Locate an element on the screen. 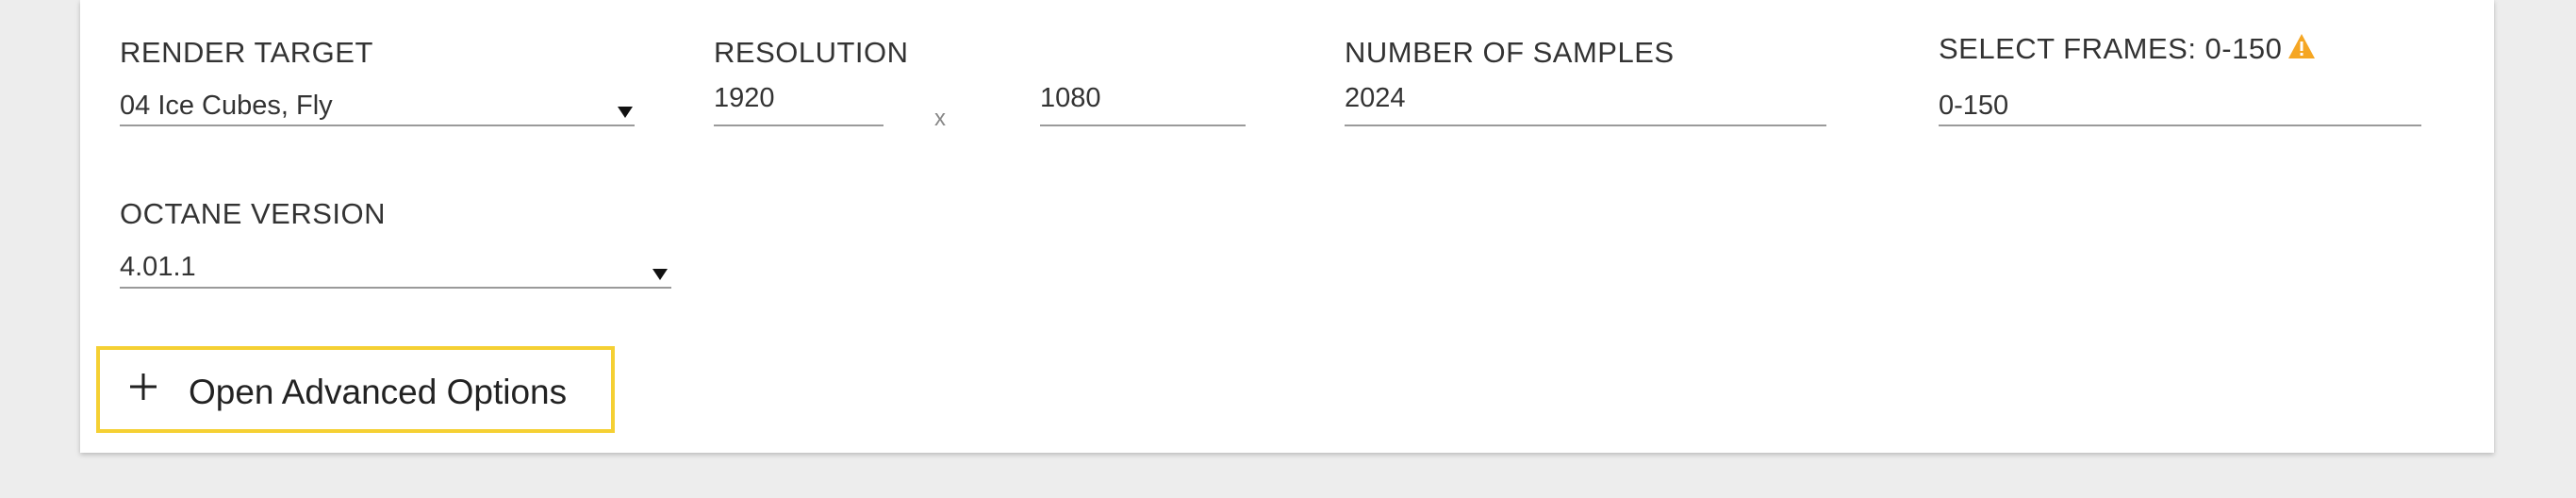 The image size is (2576, 498). octane-version-dropdown-icon is located at coordinates (660, 275).